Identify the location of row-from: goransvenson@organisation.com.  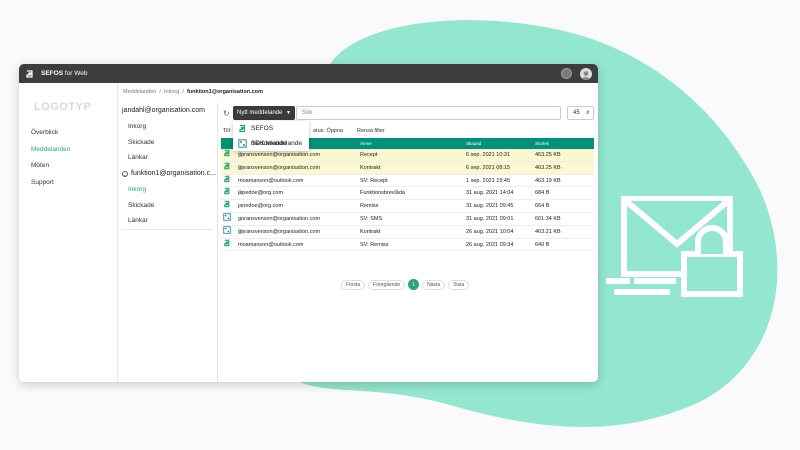
(279, 218).